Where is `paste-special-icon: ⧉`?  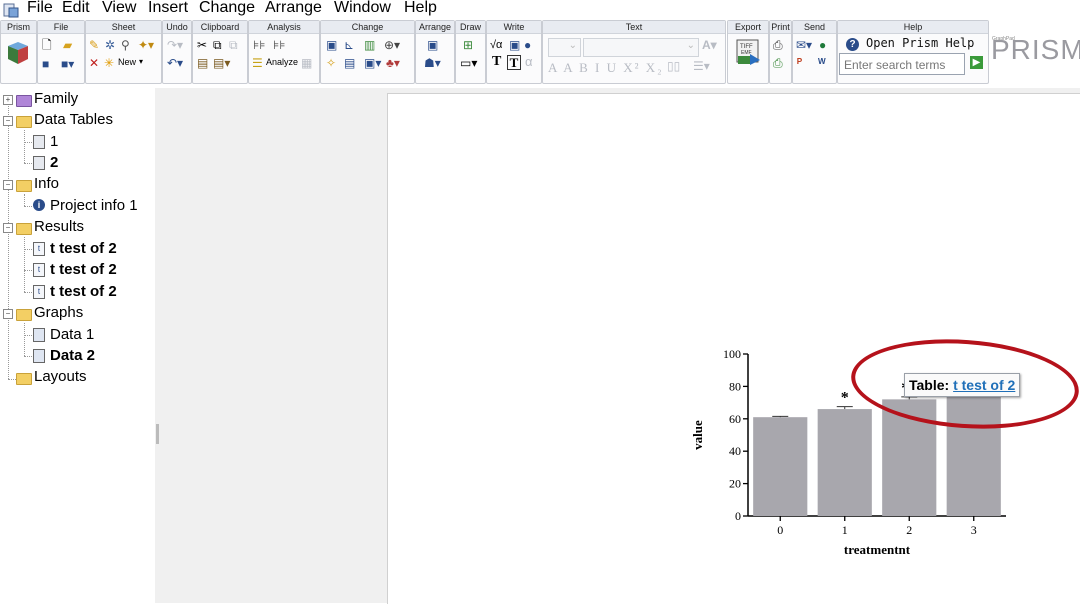 paste-special-icon: ⧉ is located at coordinates (233, 45).